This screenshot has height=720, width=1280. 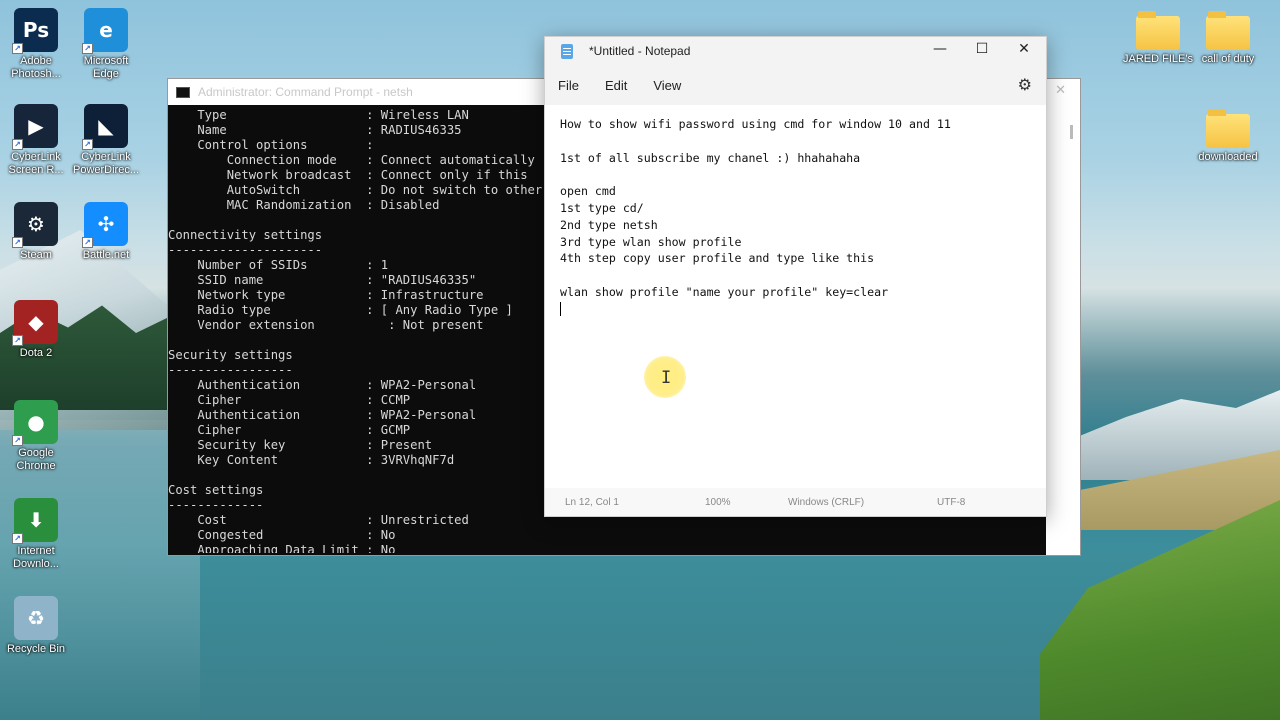 What do you see at coordinates (1063, 330) in the screenshot?
I see `cmd-scrollbar-track` at bounding box center [1063, 330].